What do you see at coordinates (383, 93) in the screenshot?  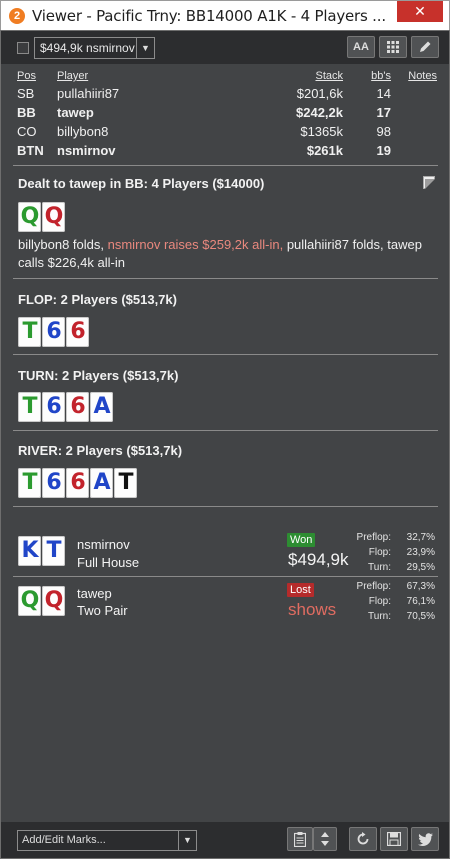 I see `player-bbs: 14` at bounding box center [383, 93].